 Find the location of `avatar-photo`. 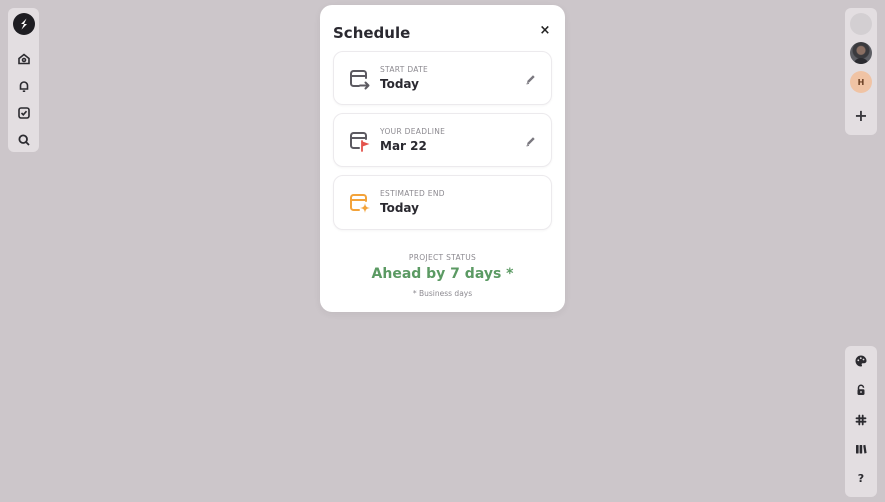

avatar-photo is located at coordinates (861, 53).